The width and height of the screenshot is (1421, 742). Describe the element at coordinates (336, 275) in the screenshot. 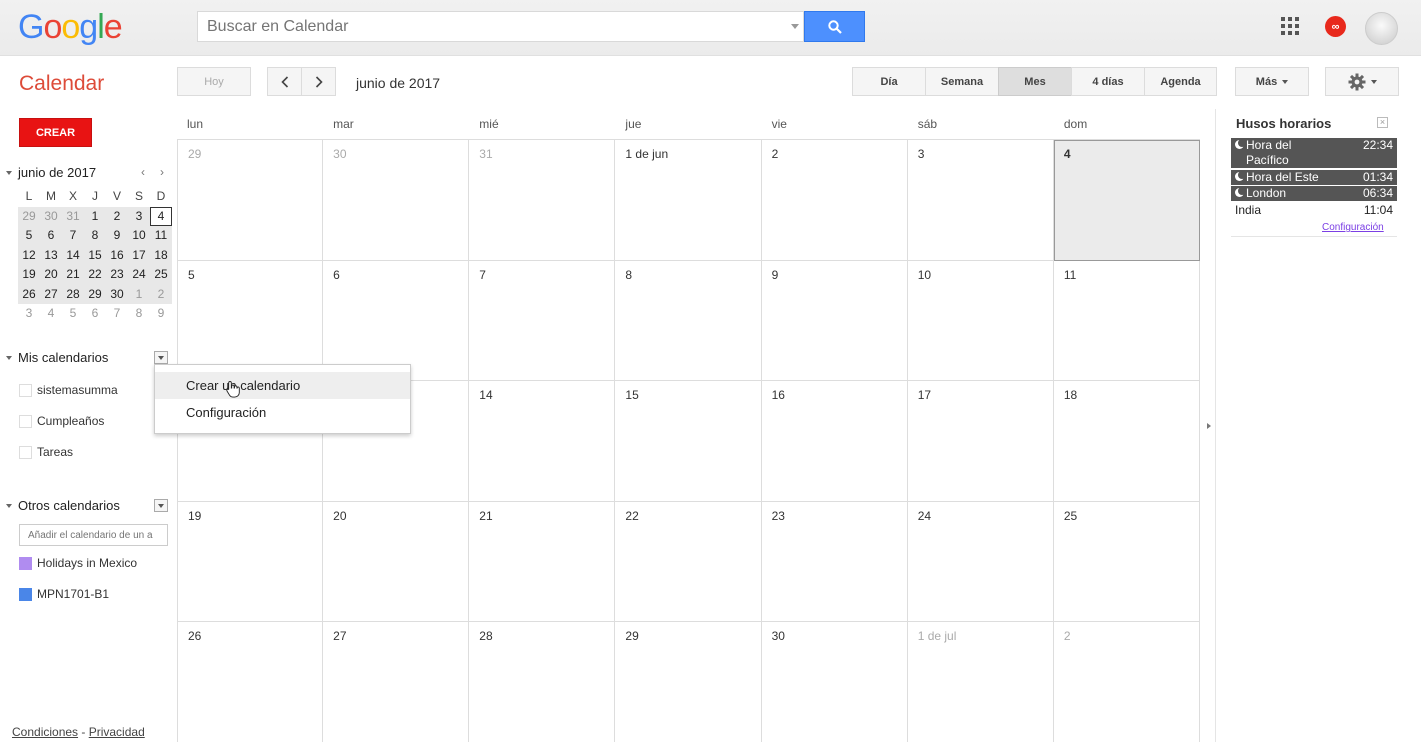

I see `day-number: 6` at that location.